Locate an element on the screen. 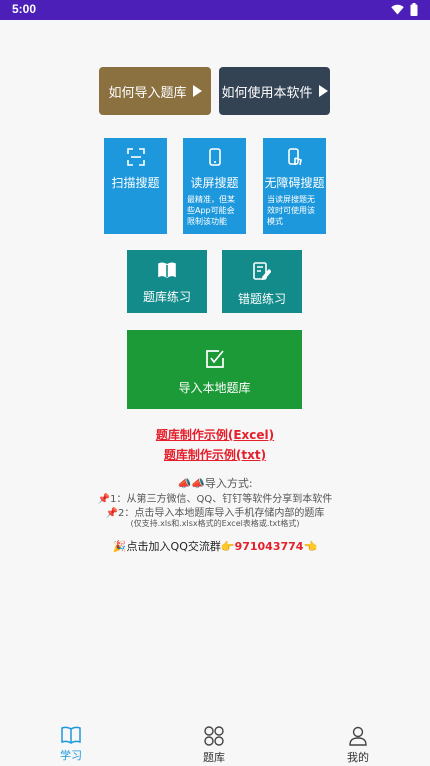 Image resolution: width=430 pixels, height=766 pixels. usage-help-button: 如何使用本软件 is located at coordinates (274, 91).